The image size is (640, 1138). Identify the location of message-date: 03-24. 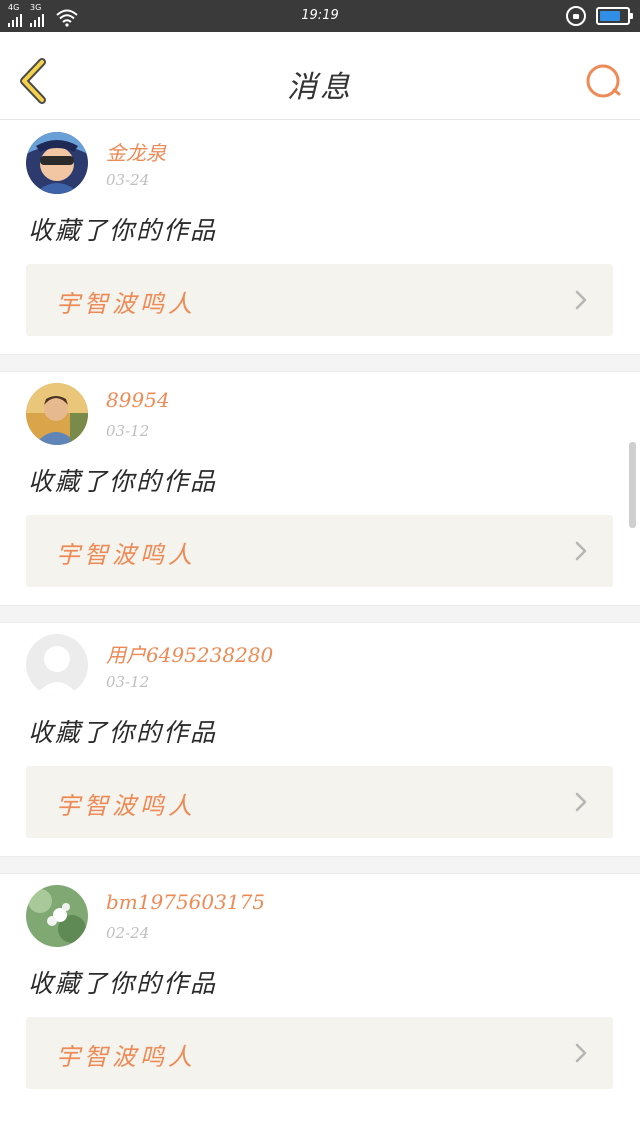
(128, 180).